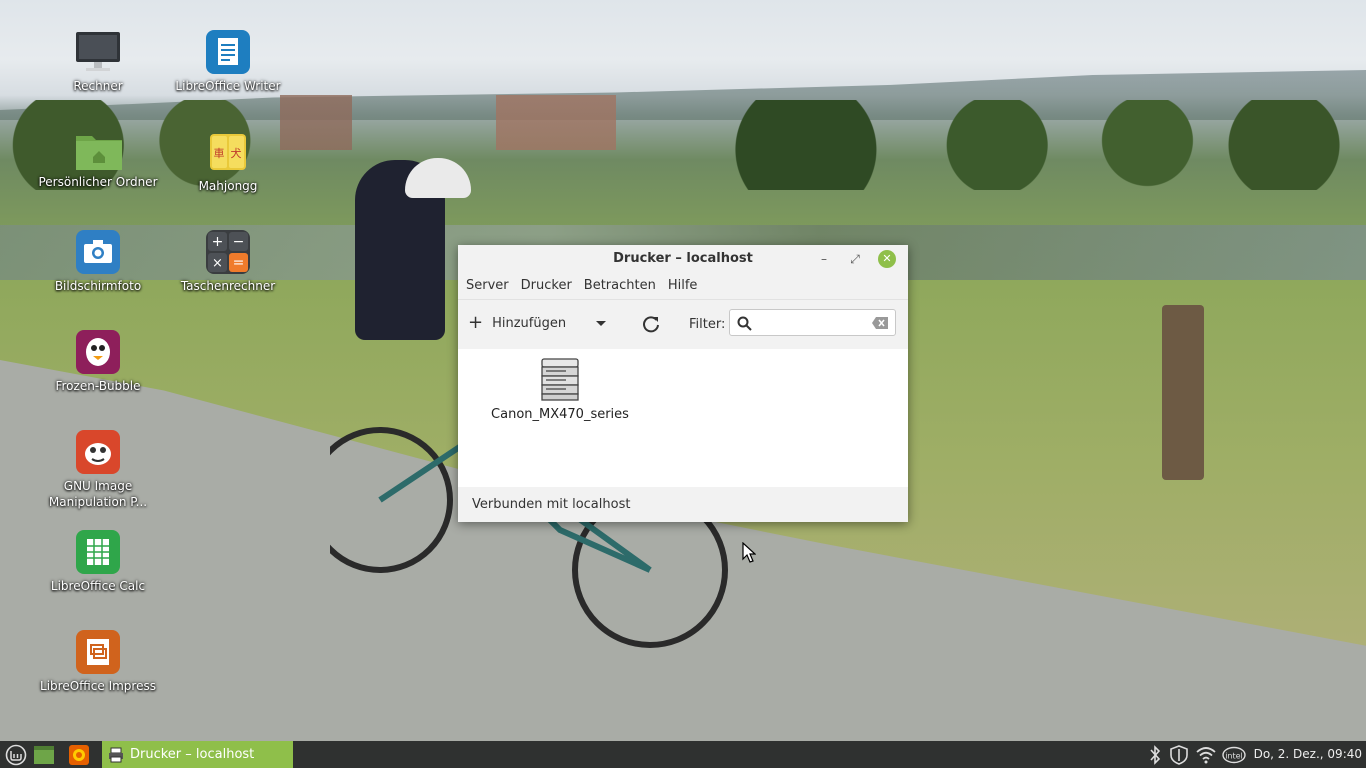 The image size is (1366, 768). What do you see at coordinates (880, 323) in the screenshot?
I see `clear-icon` at bounding box center [880, 323].